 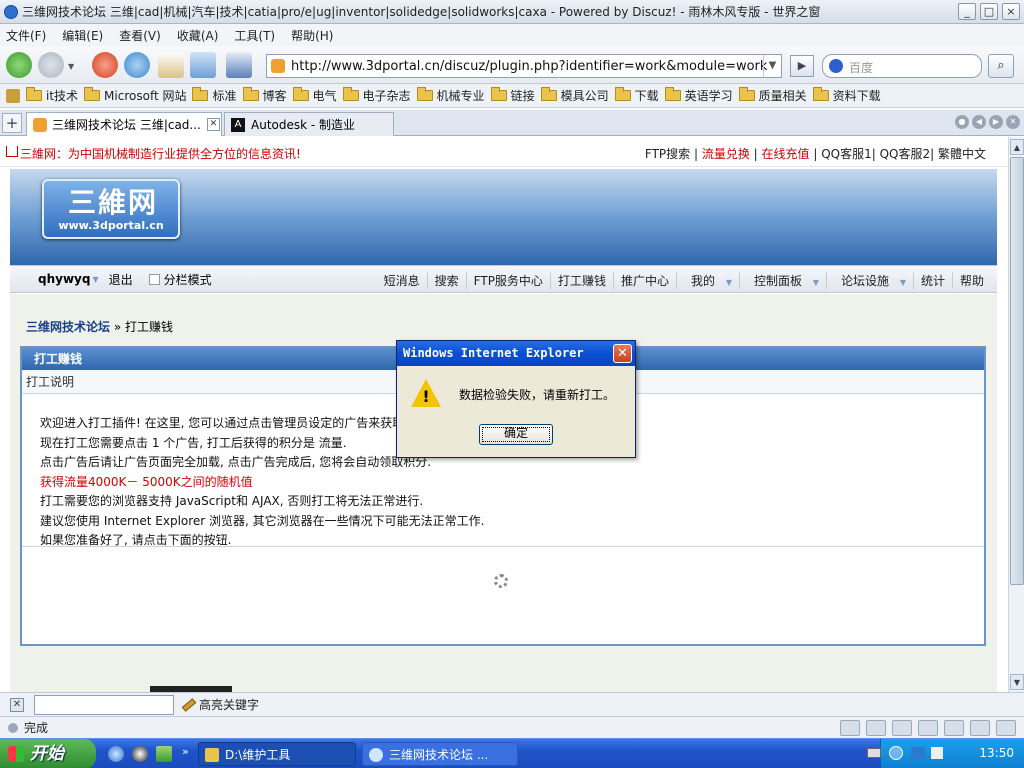 I want to click on taskbar-item-label: D:\维护工具, so click(x=258, y=755).